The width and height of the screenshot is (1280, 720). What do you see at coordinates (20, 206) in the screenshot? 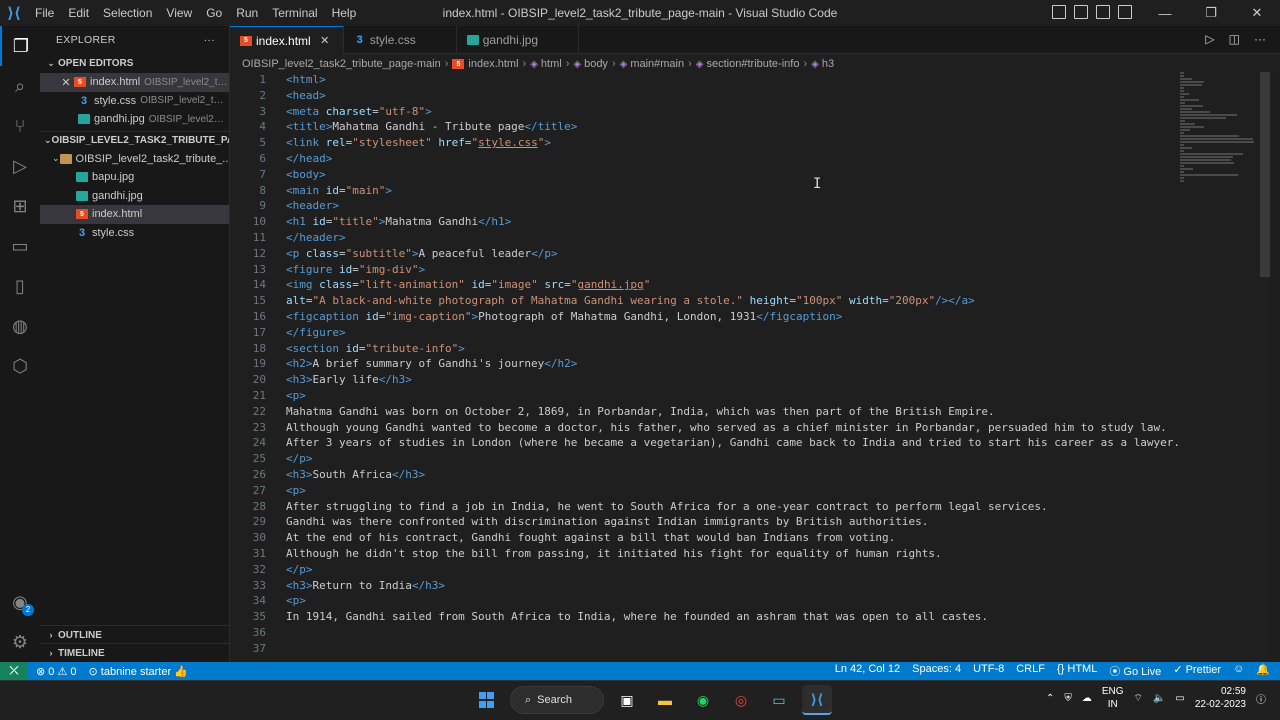
I see `extensions-icon: ⊞` at bounding box center [20, 206].